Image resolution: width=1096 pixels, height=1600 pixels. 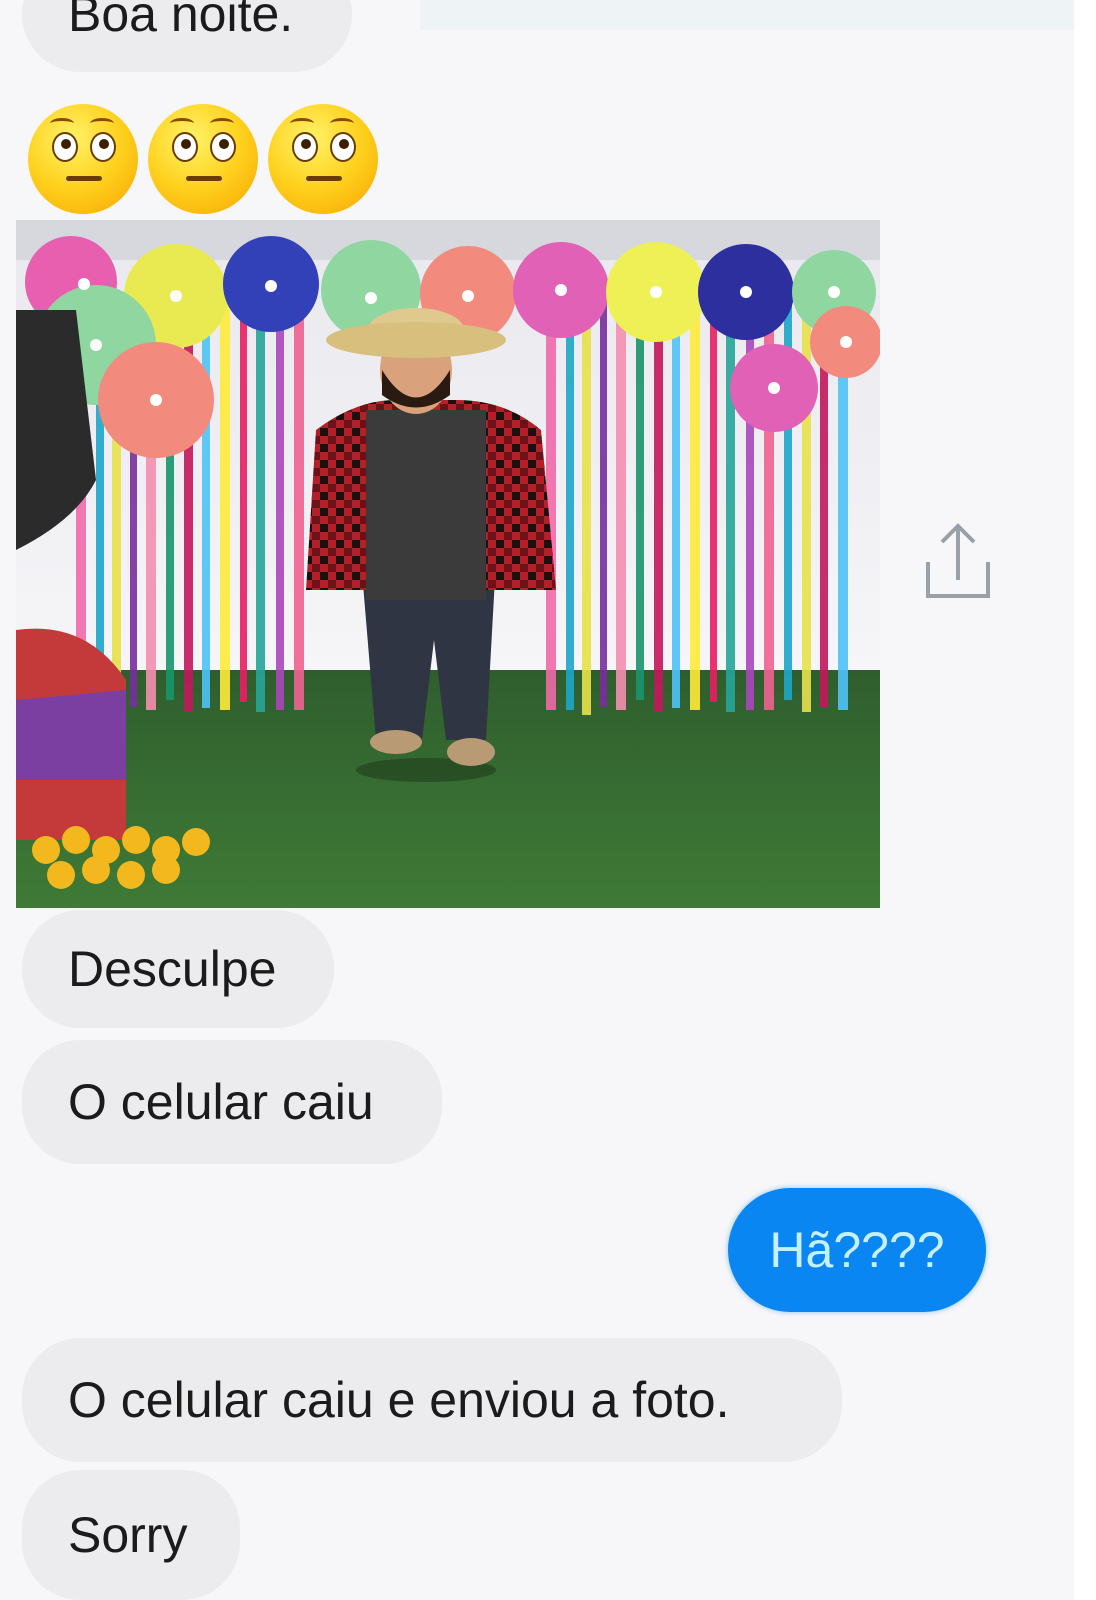 I want to click on message-sorry: Sorry, so click(x=131, y=1535).